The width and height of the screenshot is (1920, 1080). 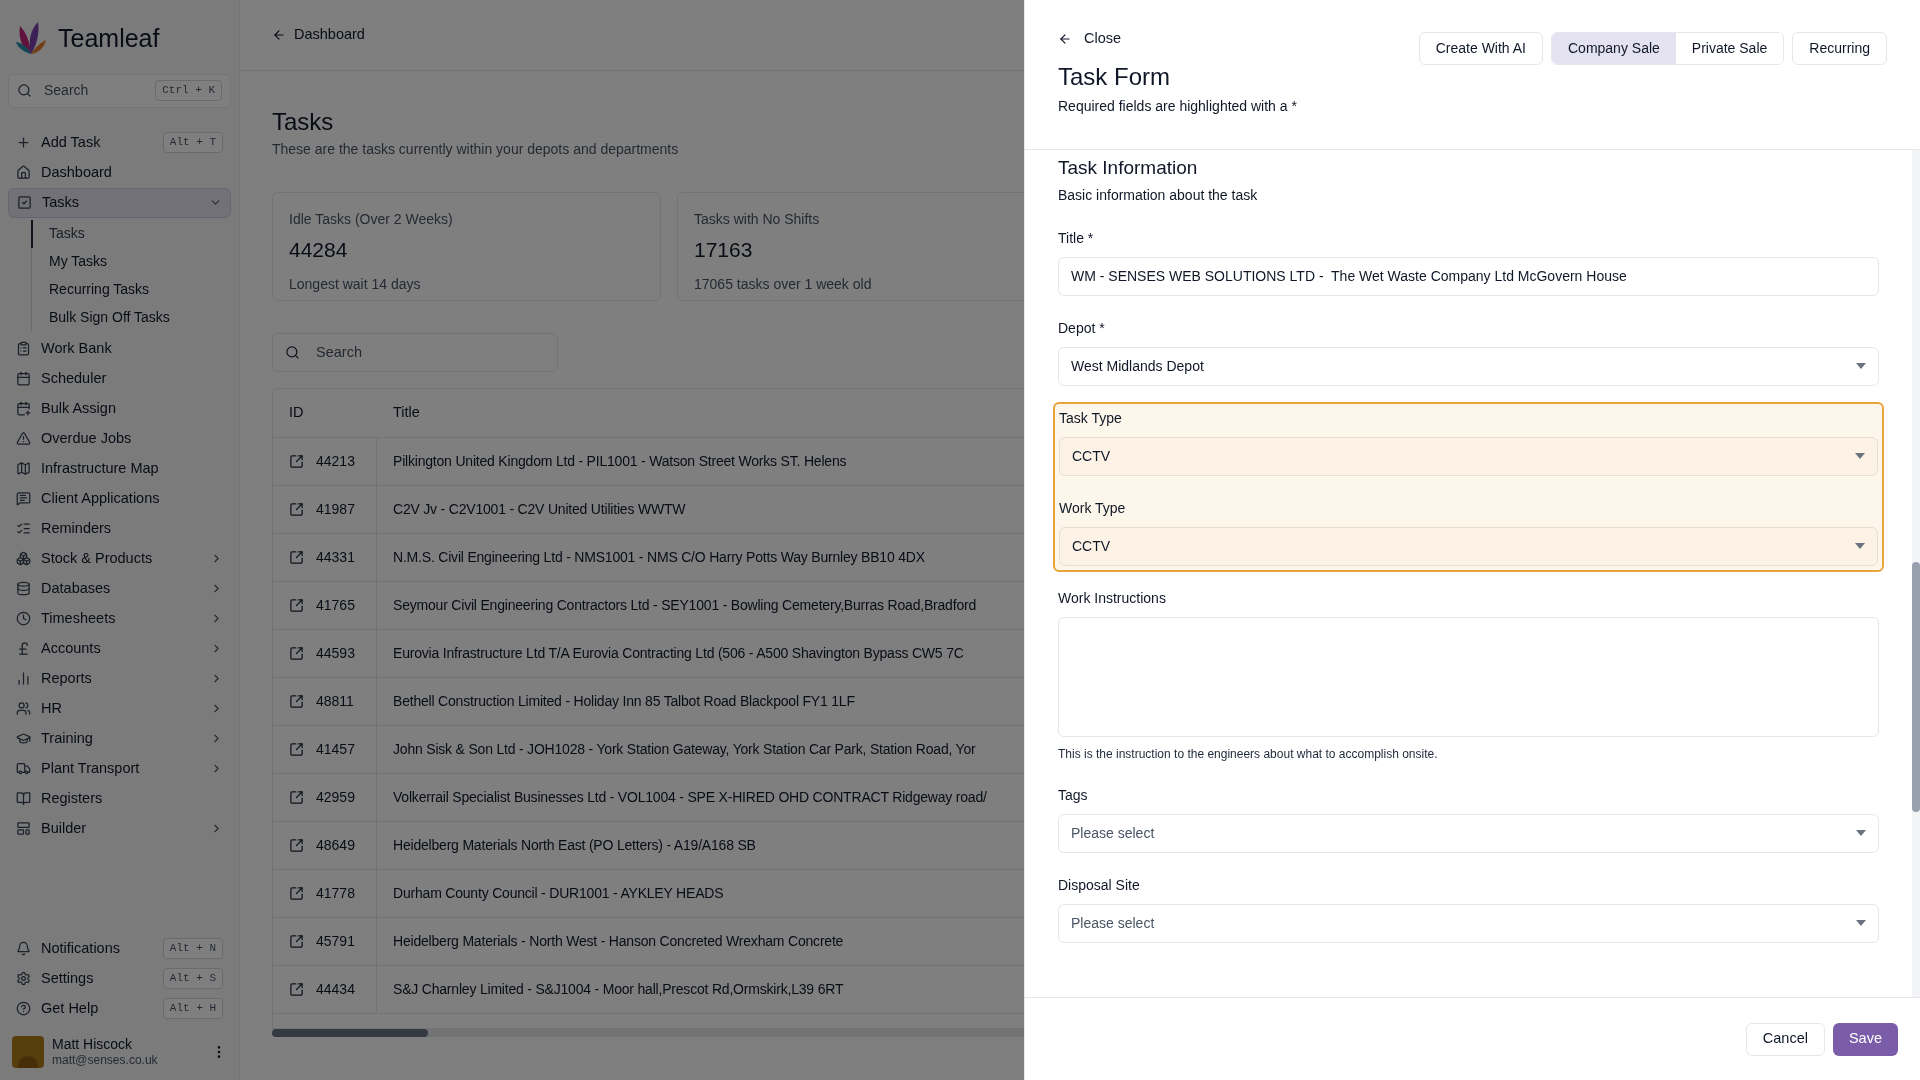 What do you see at coordinates (119, 408) in the screenshot?
I see `sidebar-item: Bulk Assign` at bounding box center [119, 408].